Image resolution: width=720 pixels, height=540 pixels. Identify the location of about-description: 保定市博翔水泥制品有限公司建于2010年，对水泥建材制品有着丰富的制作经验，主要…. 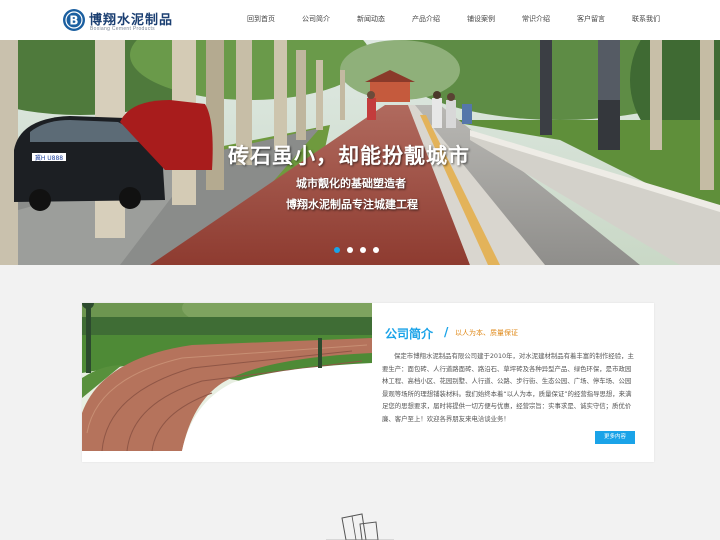
(508, 387).